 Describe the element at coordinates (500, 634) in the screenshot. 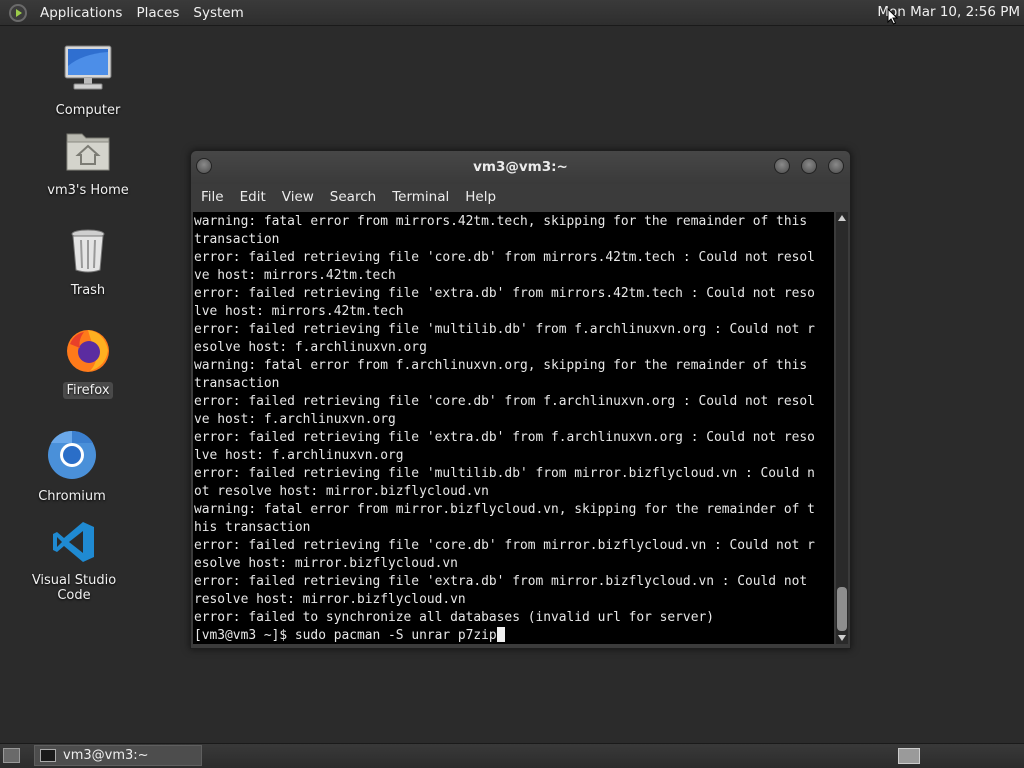

I see `terminal-cursor` at that location.